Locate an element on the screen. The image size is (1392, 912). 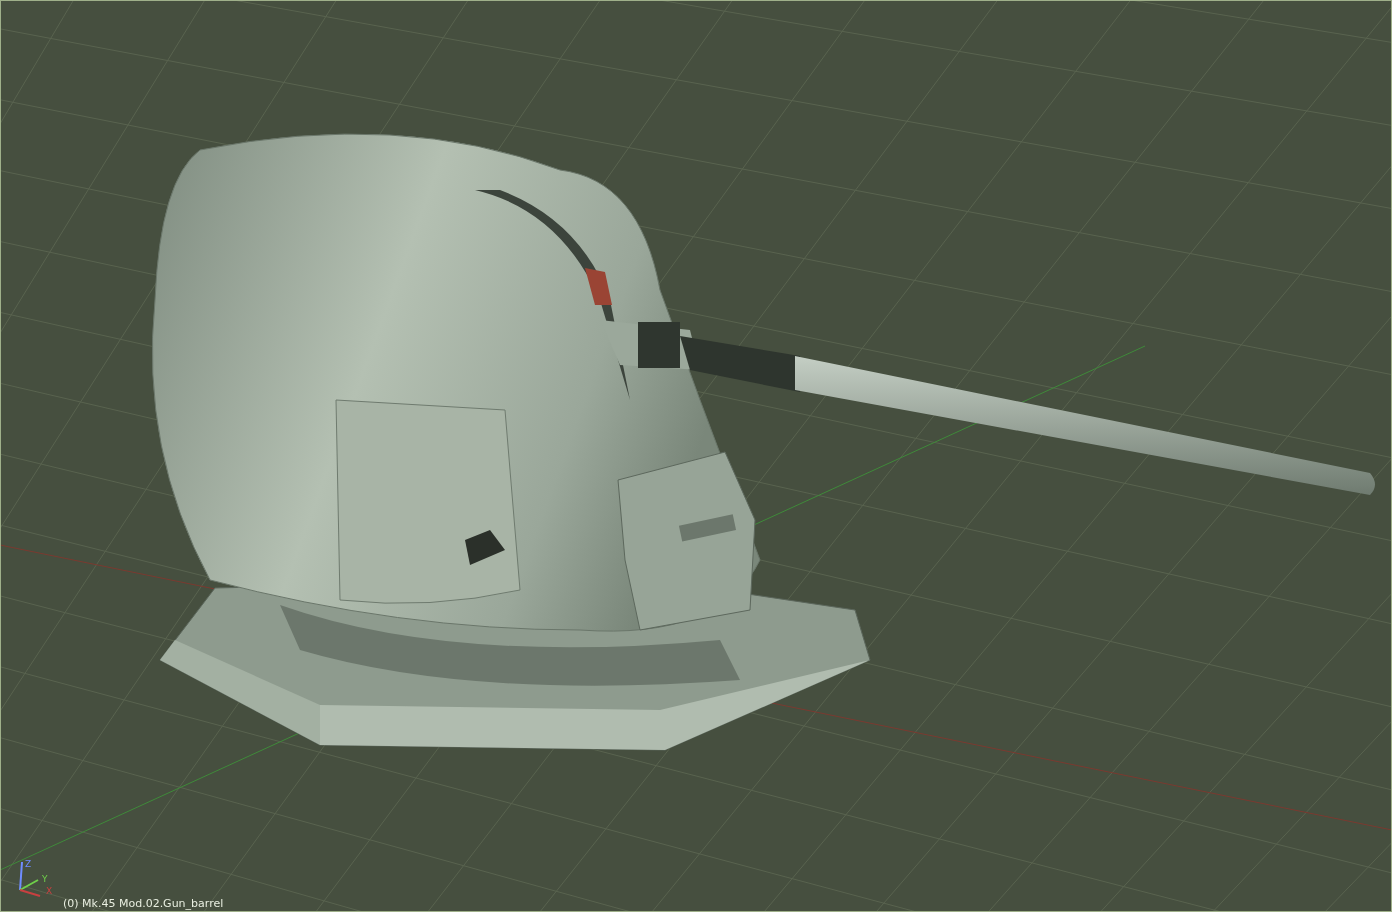
axis-label: Z is located at coordinates (28, 864).